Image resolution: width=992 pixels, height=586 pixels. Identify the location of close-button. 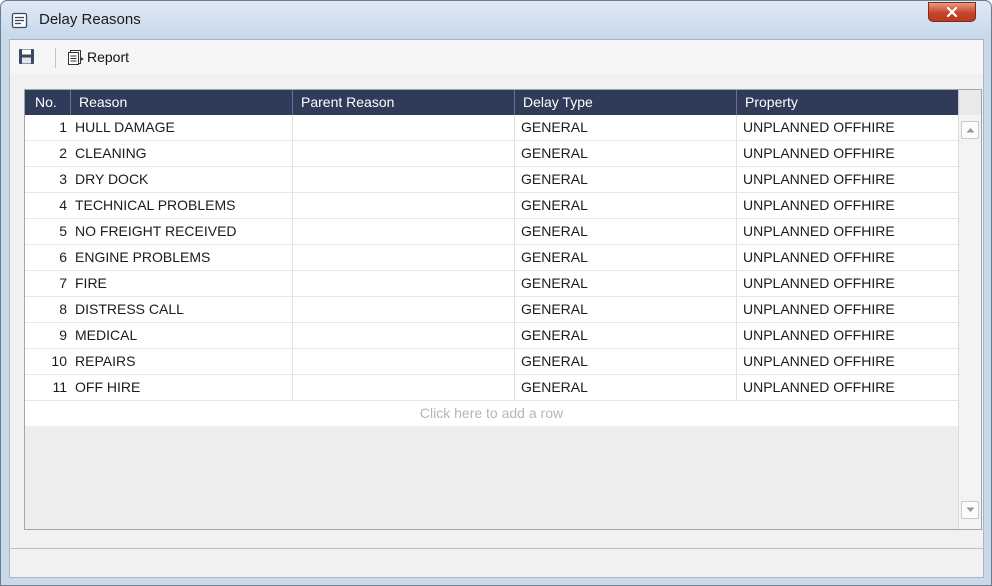
(952, 12).